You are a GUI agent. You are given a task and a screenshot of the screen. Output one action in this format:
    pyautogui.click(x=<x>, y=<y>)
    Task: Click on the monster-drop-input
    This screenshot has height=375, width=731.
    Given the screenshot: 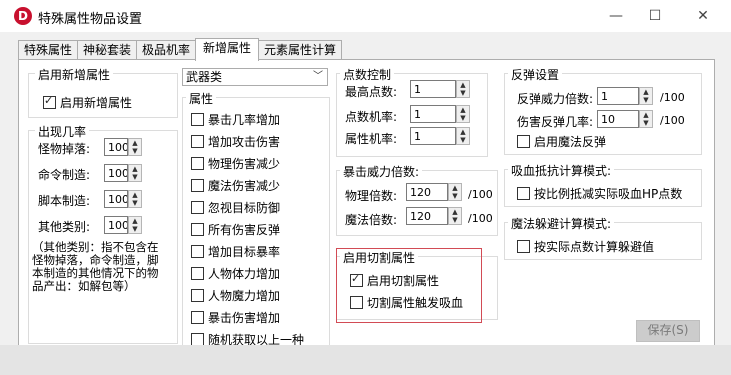 What is the action you would take?
    pyautogui.click(x=116, y=147)
    